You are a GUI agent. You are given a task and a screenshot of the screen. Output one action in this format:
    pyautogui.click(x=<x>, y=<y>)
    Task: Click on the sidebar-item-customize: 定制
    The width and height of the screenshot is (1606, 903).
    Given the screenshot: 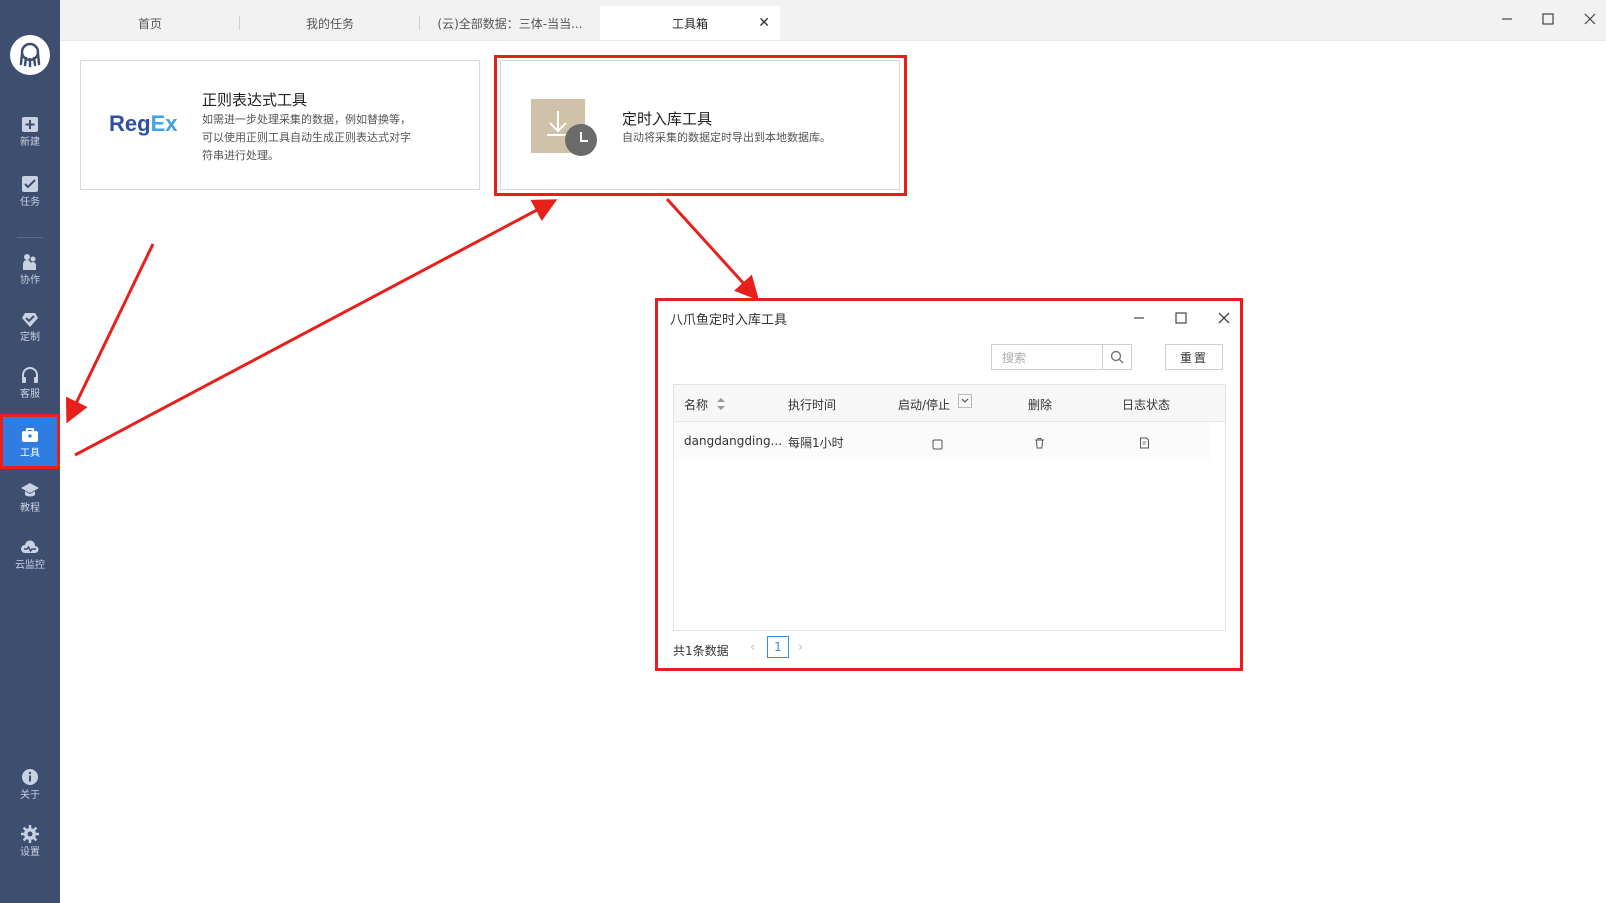 What is the action you would take?
    pyautogui.click(x=30, y=326)
    